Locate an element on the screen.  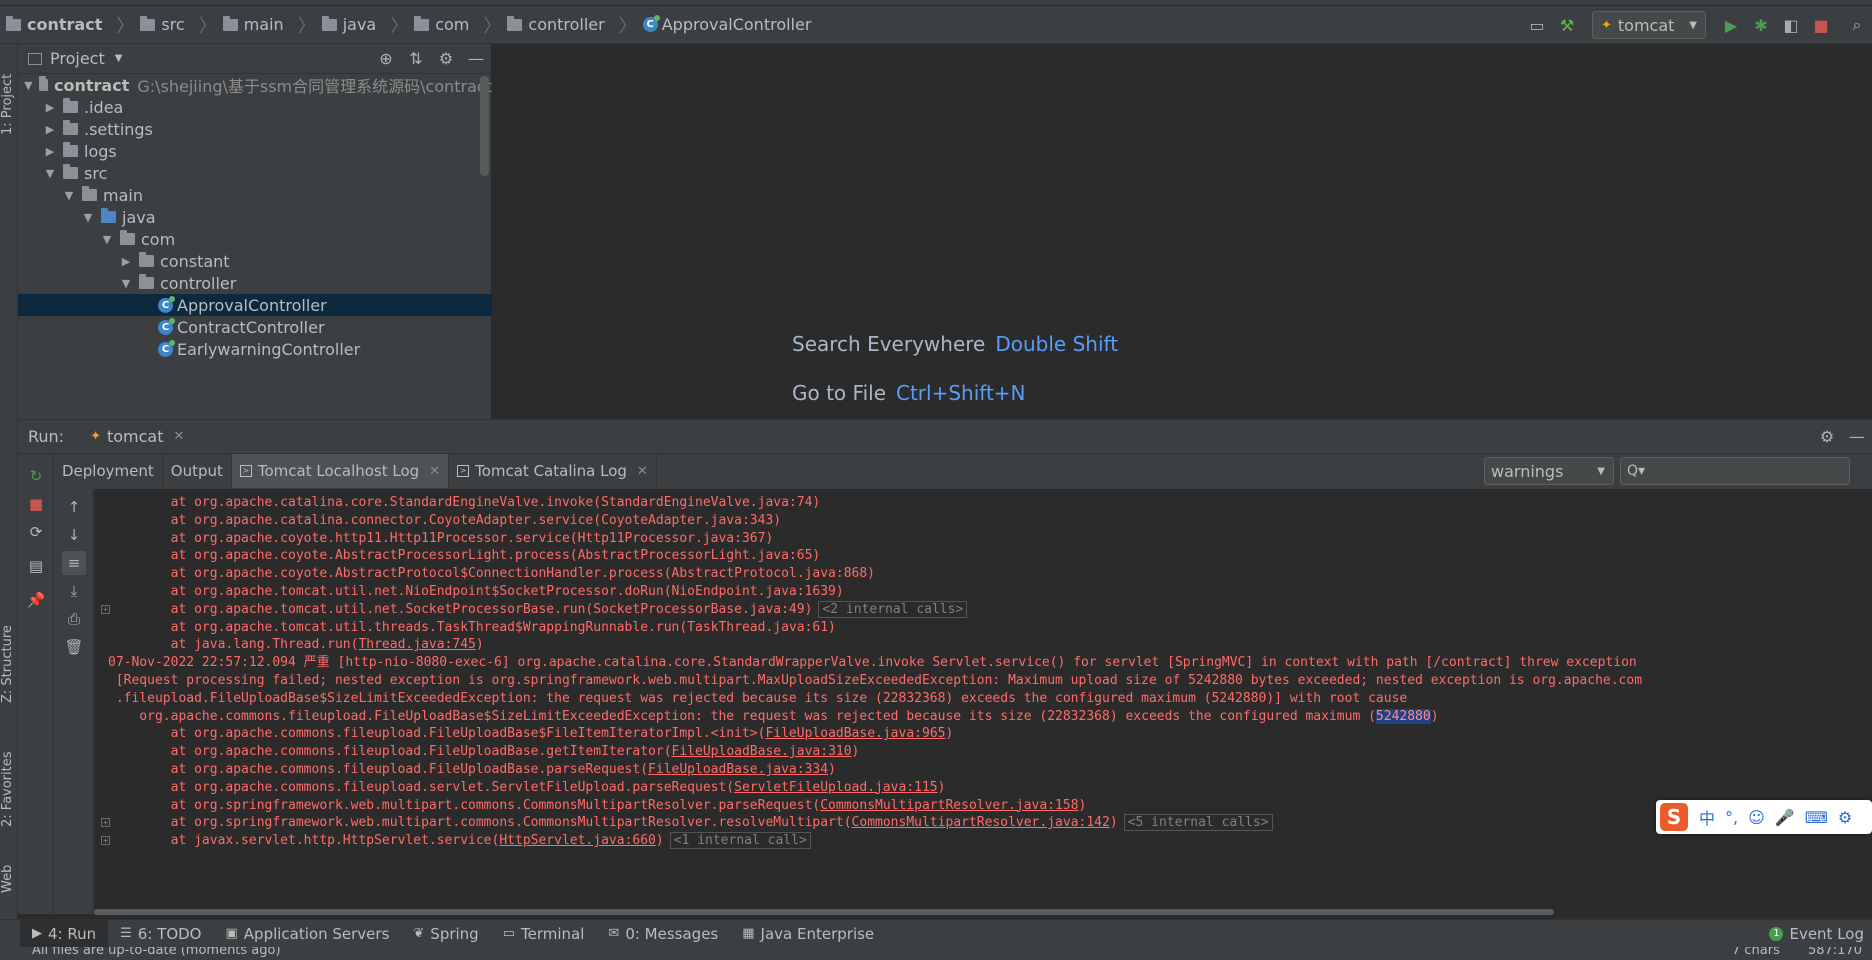
horizontal-scrollbar is located at coordinates (824, 912).